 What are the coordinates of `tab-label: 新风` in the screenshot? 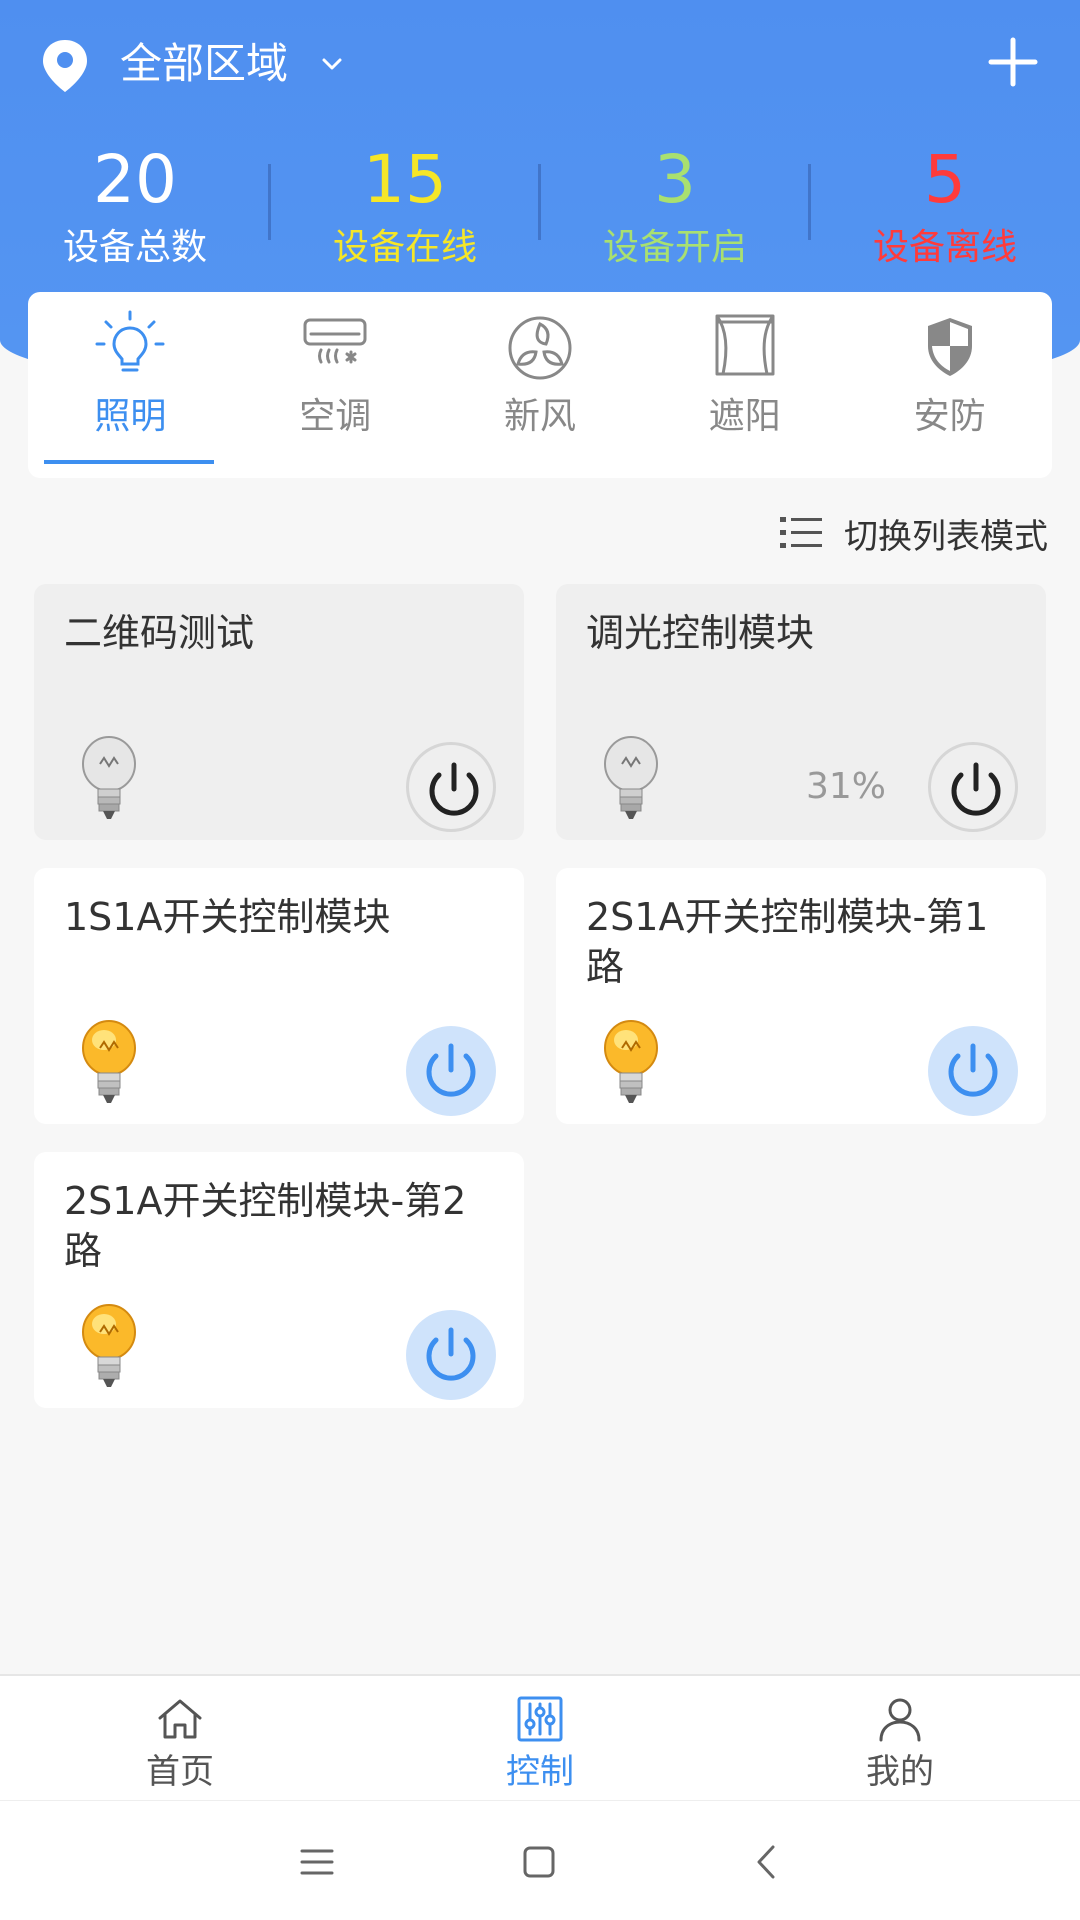 It's located at (539, 416).